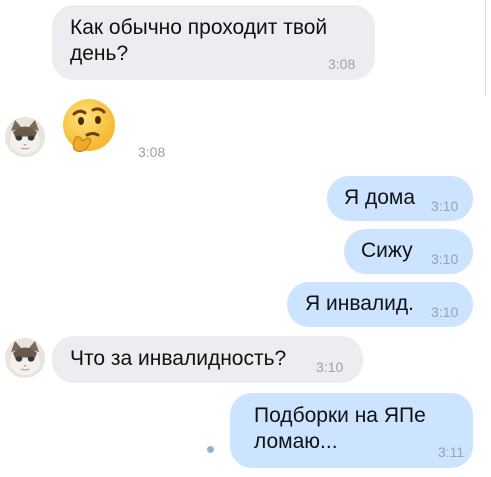 This screenshot has height=477, width=491. Describe the element at coordinates (199, 40) in the screenshot. I see `message-text: Как обычно проходит твой день?` at that location.